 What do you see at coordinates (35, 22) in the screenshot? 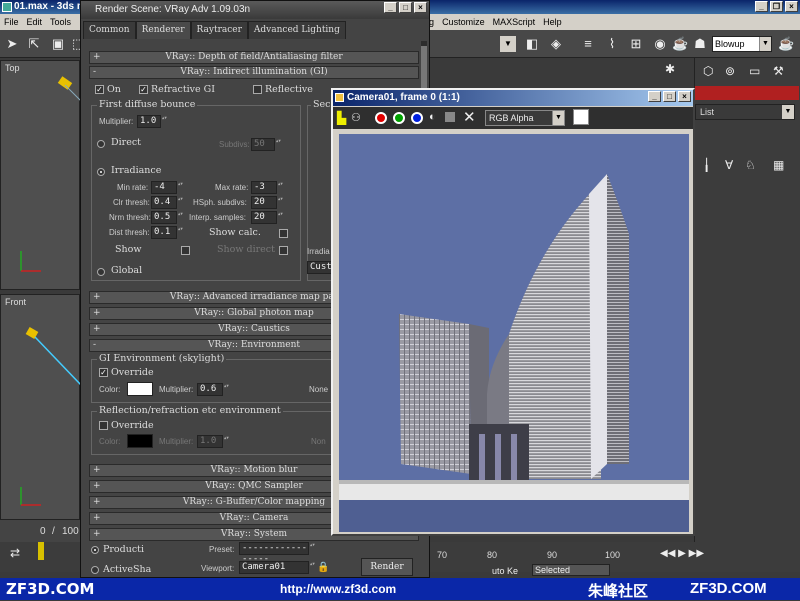
I see `menu-edit: Edit` at bounding box center [35, 22].